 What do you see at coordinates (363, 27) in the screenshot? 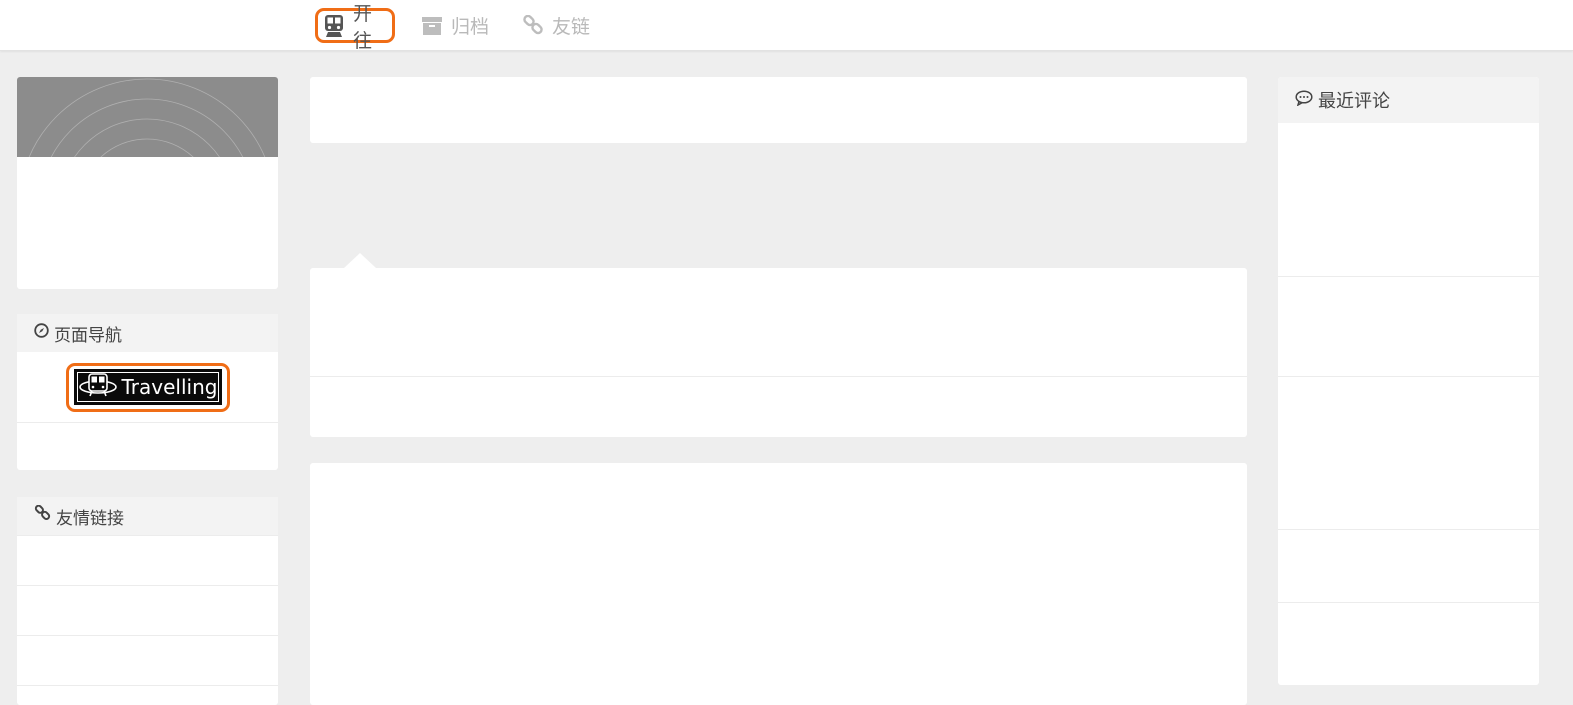
I see `nav-item-label: 开往` at bounding box center [363, 27].